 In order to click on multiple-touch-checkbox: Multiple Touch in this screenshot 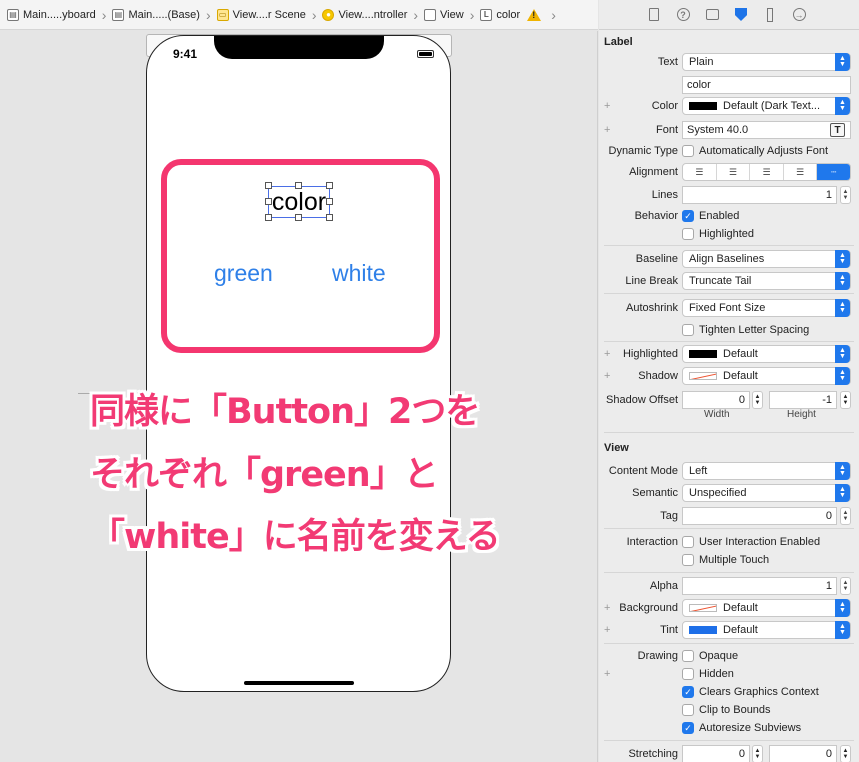, I will do `click(725, 560)`.